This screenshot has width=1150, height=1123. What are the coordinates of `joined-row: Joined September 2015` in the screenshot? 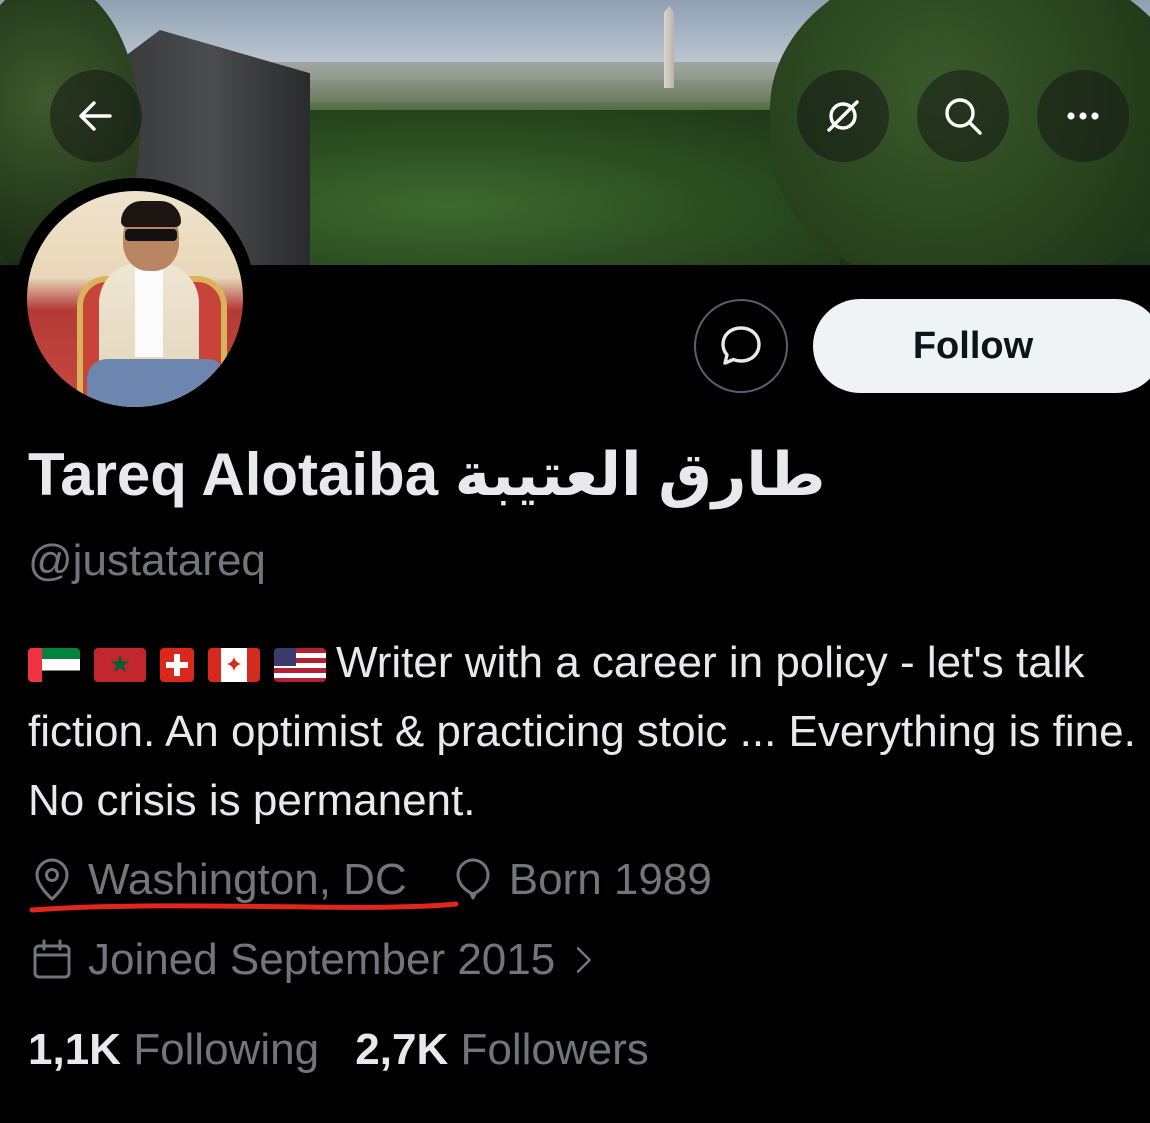 It's located at (321, 960).